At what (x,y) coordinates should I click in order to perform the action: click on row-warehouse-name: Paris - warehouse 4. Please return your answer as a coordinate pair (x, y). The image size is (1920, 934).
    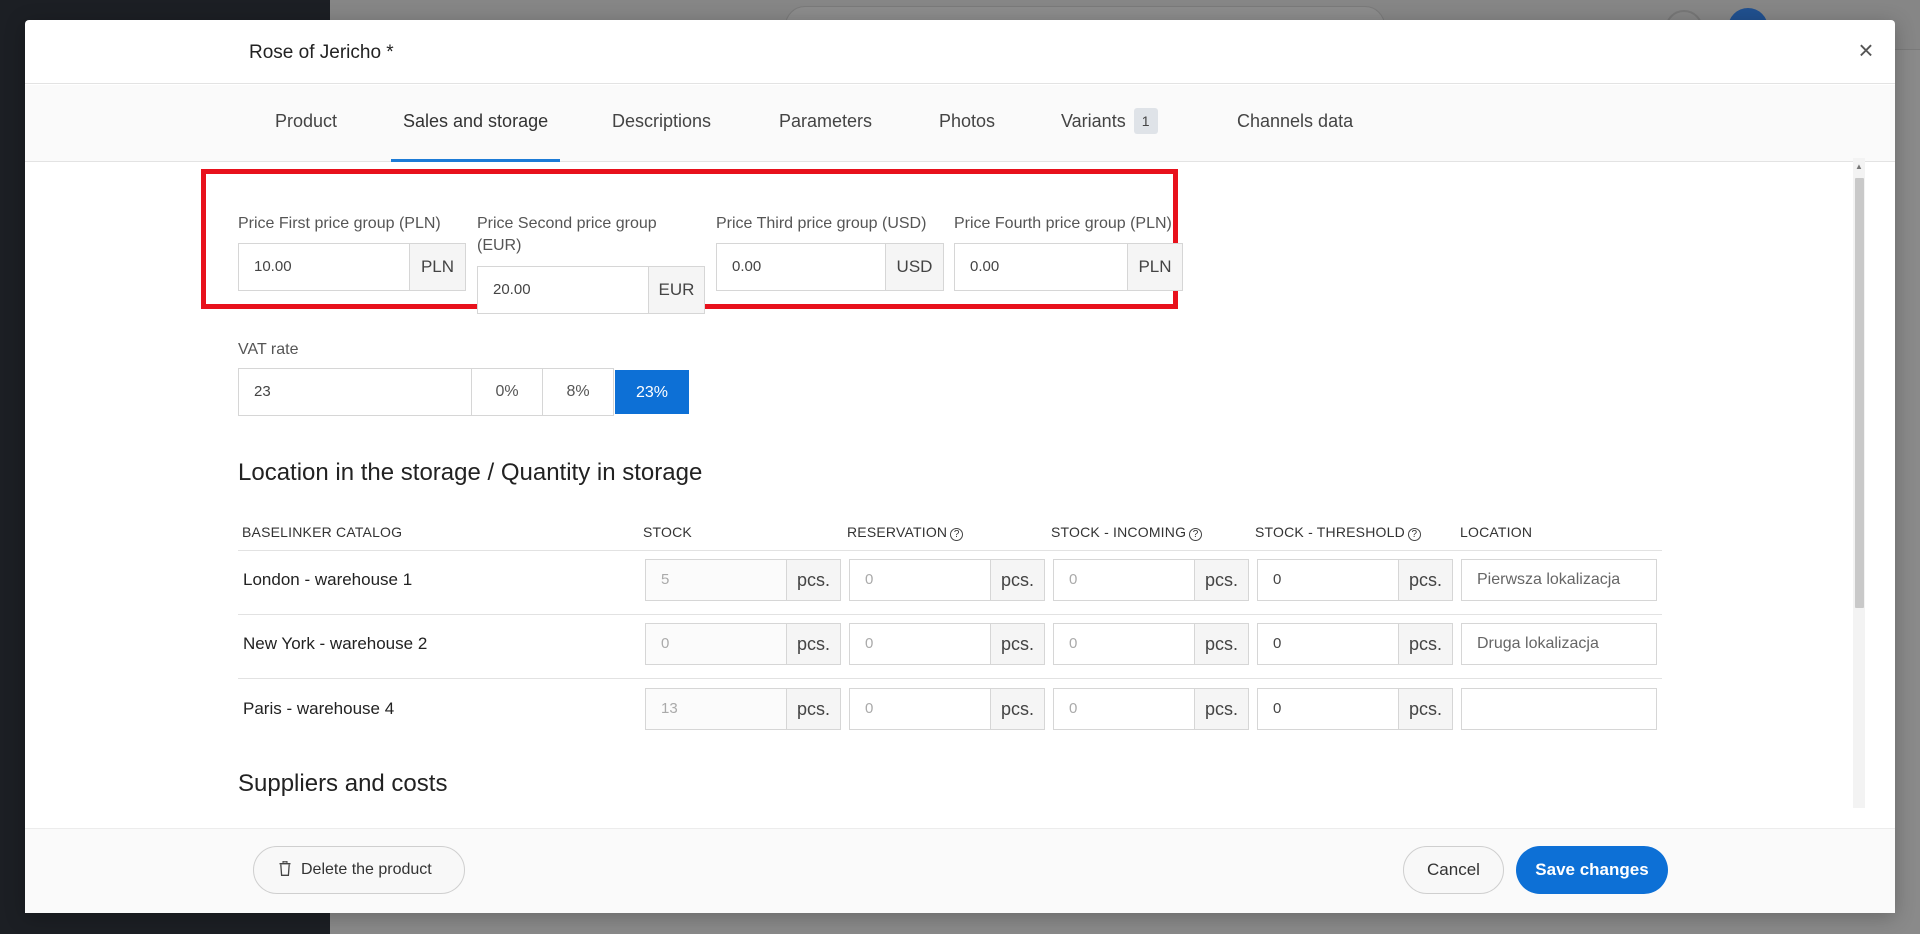
    Looking at the image, I should click on (319, 708).